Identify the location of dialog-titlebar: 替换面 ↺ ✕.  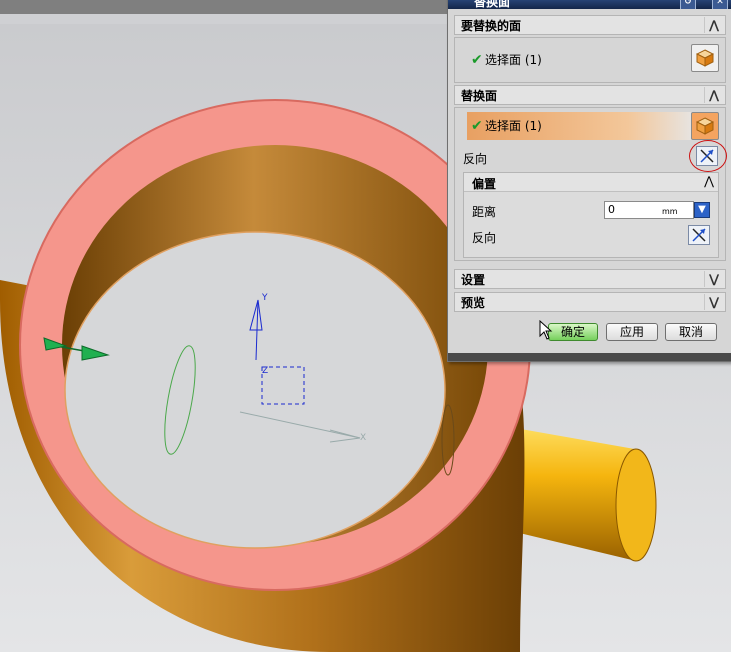
(589, 4).